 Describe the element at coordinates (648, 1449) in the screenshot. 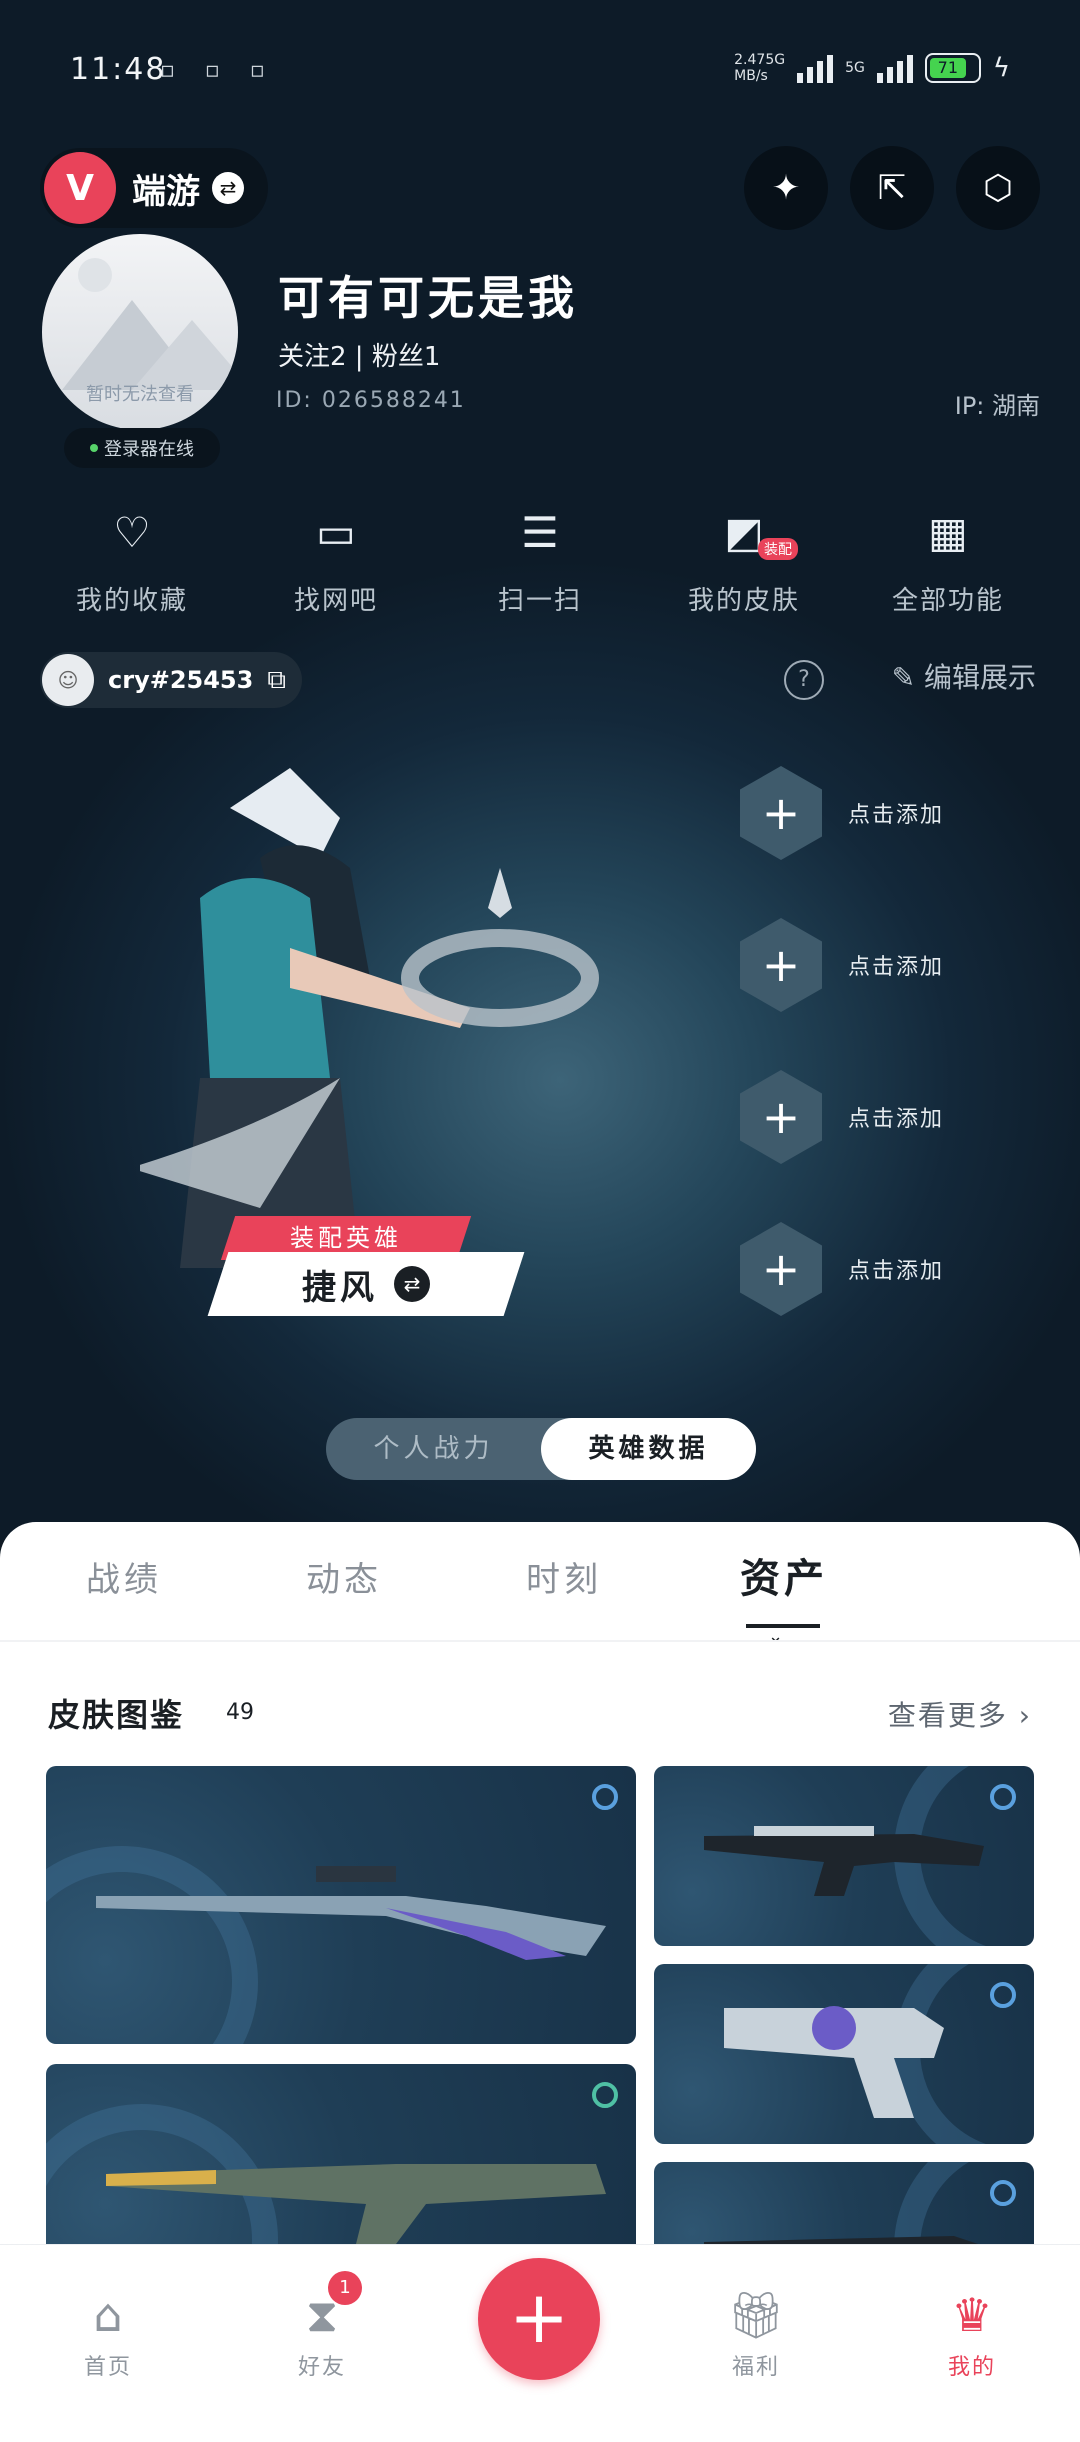

I see `toggle-agent-data: 英雄数据` at that location.